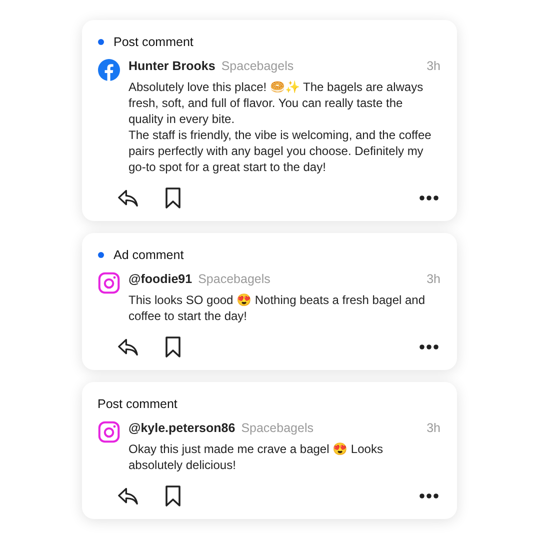  Describe the element at coordinates (172, 66) in the screenshot. I see `author-name: Hunter Brooks` at that location.